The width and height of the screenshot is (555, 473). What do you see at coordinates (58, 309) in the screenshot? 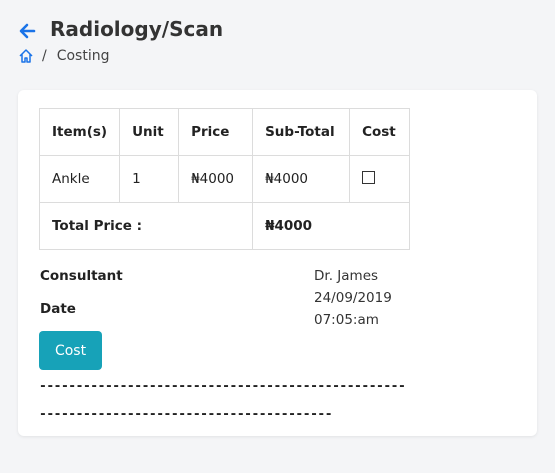
I see `date-label: Date` at bounding box center [58, 309].